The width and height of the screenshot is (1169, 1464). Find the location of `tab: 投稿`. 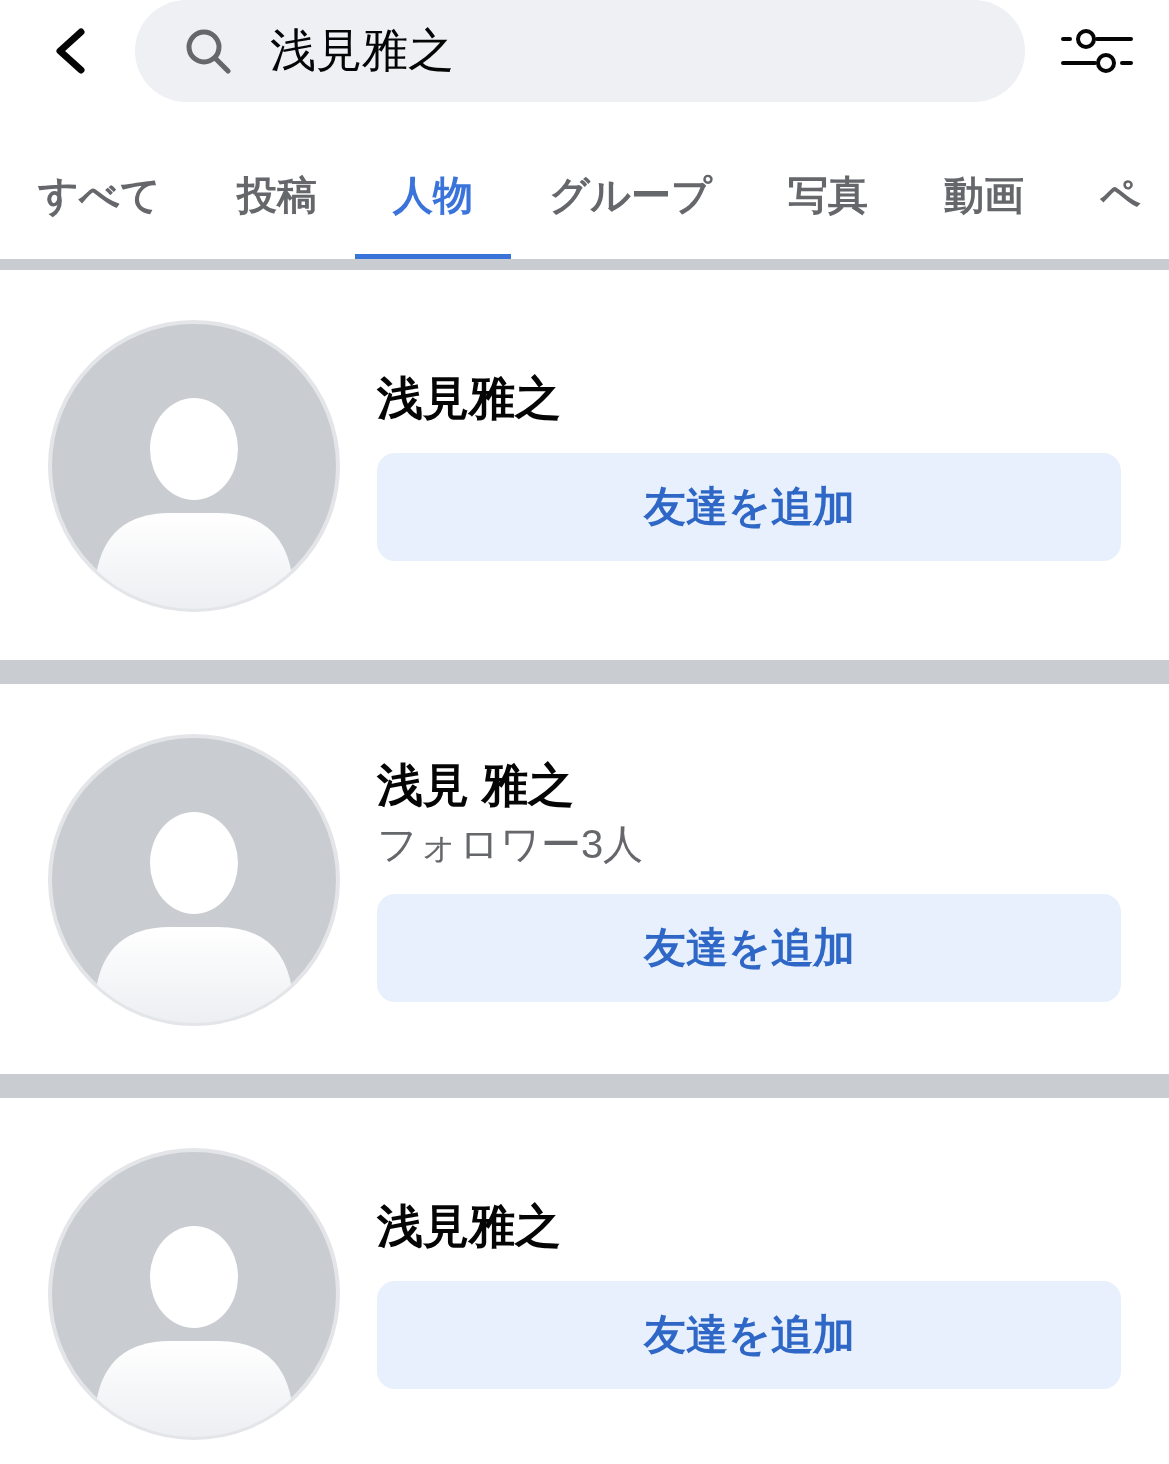

tab: 投稿 is located at coordinates (277, 180).